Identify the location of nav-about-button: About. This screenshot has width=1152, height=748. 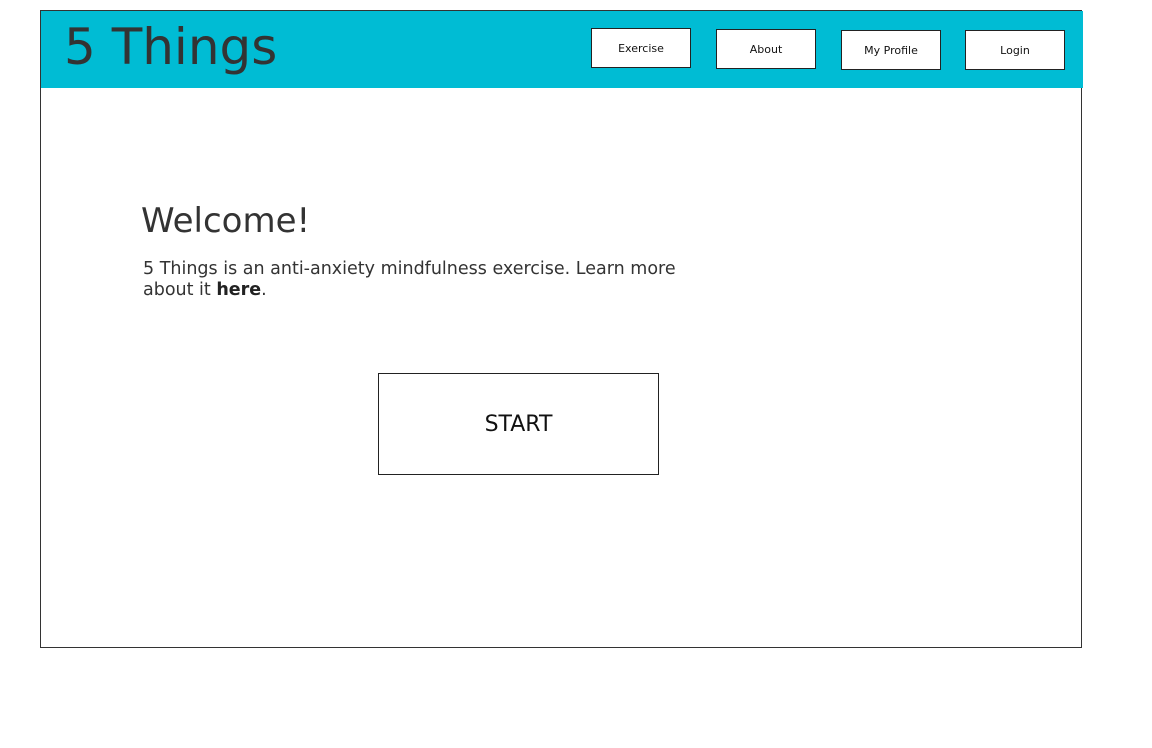
(766, 49).